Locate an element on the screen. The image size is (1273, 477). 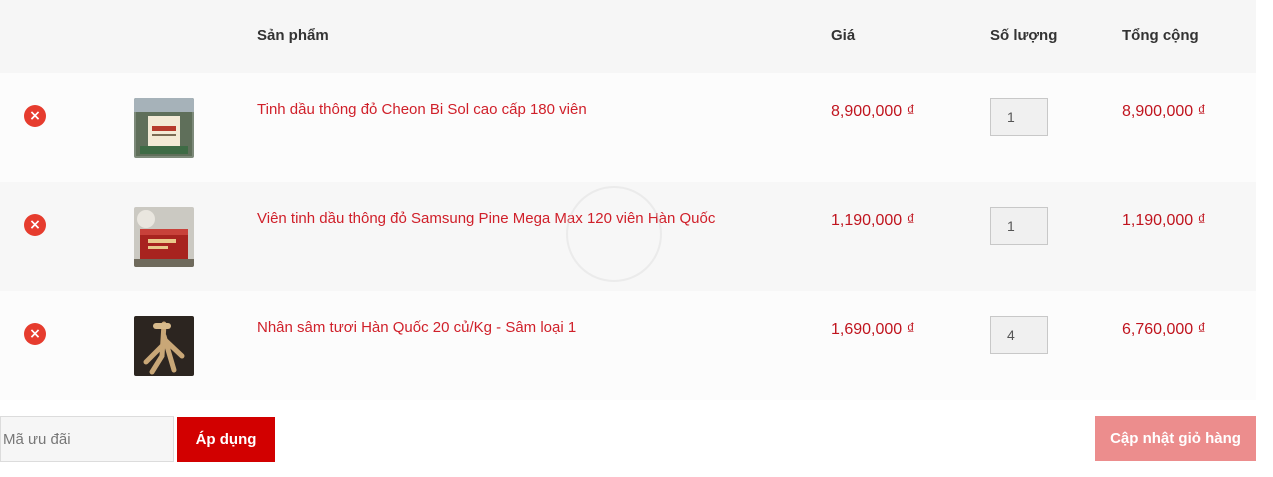
header-price: Giá is located at coordinates (843, 35).